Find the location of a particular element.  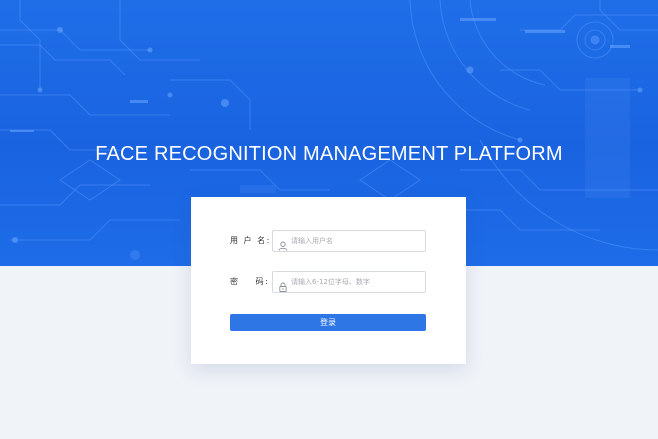

username-input is located at coordinates (357, 241).